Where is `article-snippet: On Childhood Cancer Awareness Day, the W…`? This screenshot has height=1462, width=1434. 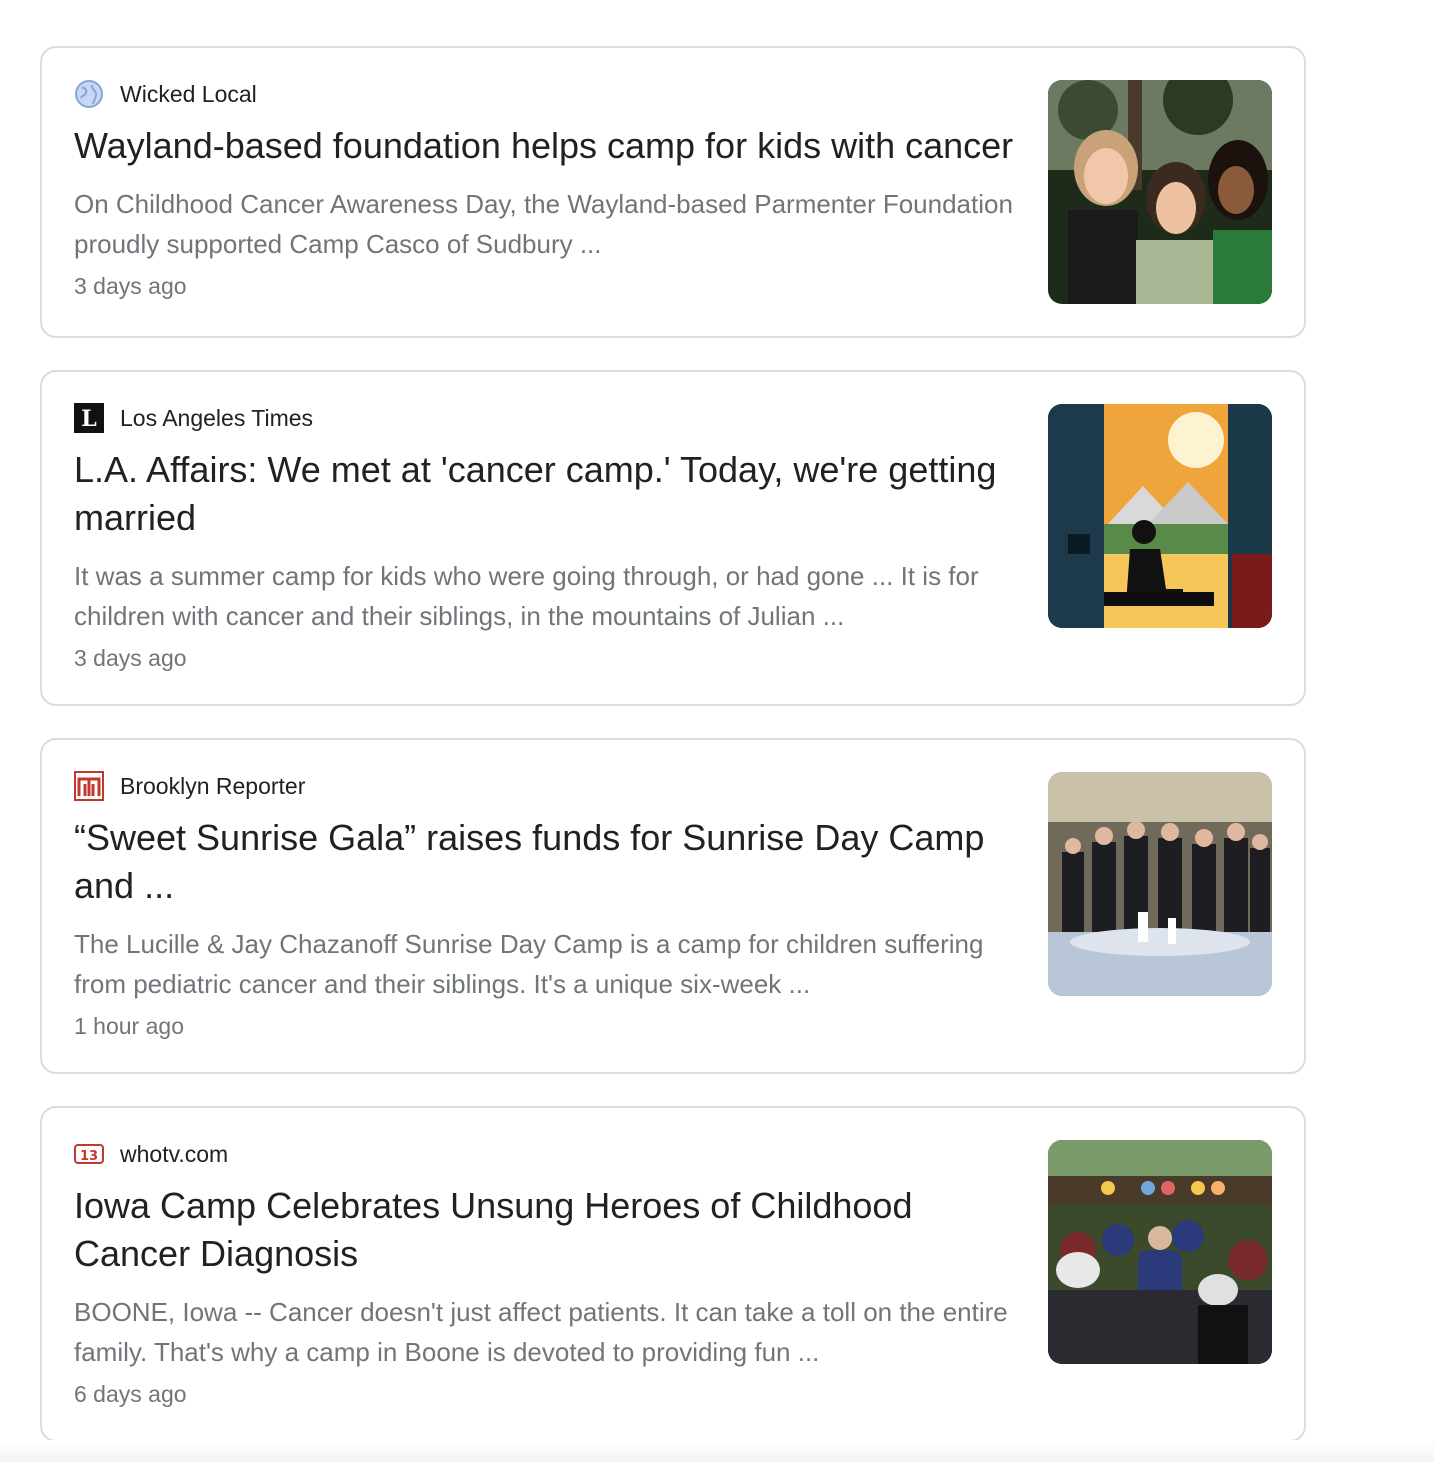
article-snippet: On Childhood Cancer Awareness Day, the W… is located at coordinates (543, 224).